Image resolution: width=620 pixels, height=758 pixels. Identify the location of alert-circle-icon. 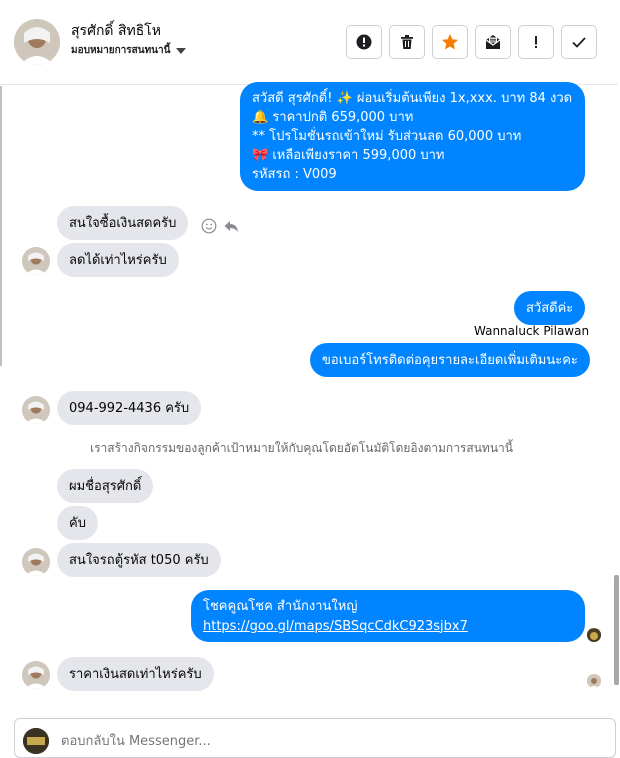
(364, 42).